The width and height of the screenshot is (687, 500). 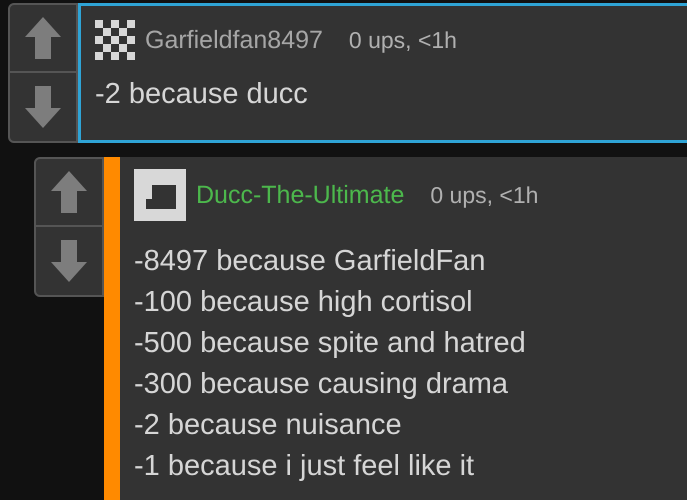 I want to click on comment-text-line: -2 because ducc, so click(x=202, y=94).